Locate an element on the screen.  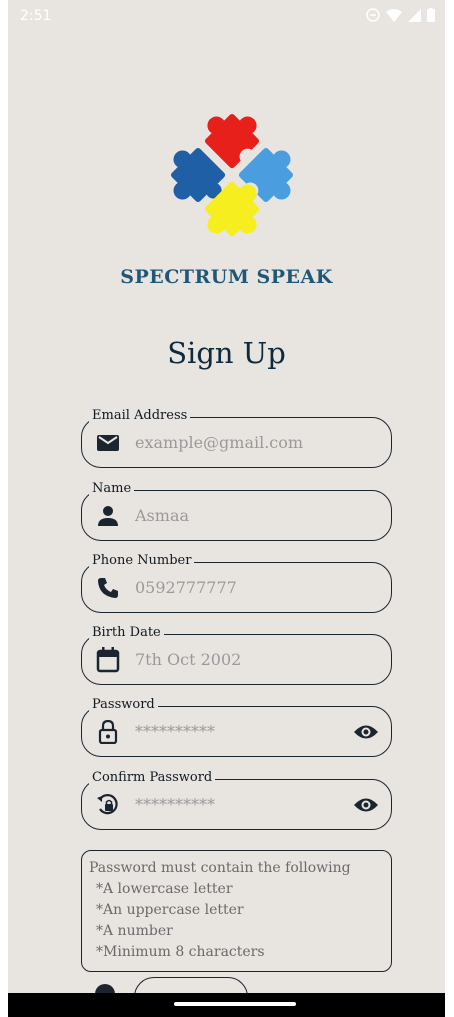
password-rules-heading: Password must contain the following is located at coordinates (220, 868).